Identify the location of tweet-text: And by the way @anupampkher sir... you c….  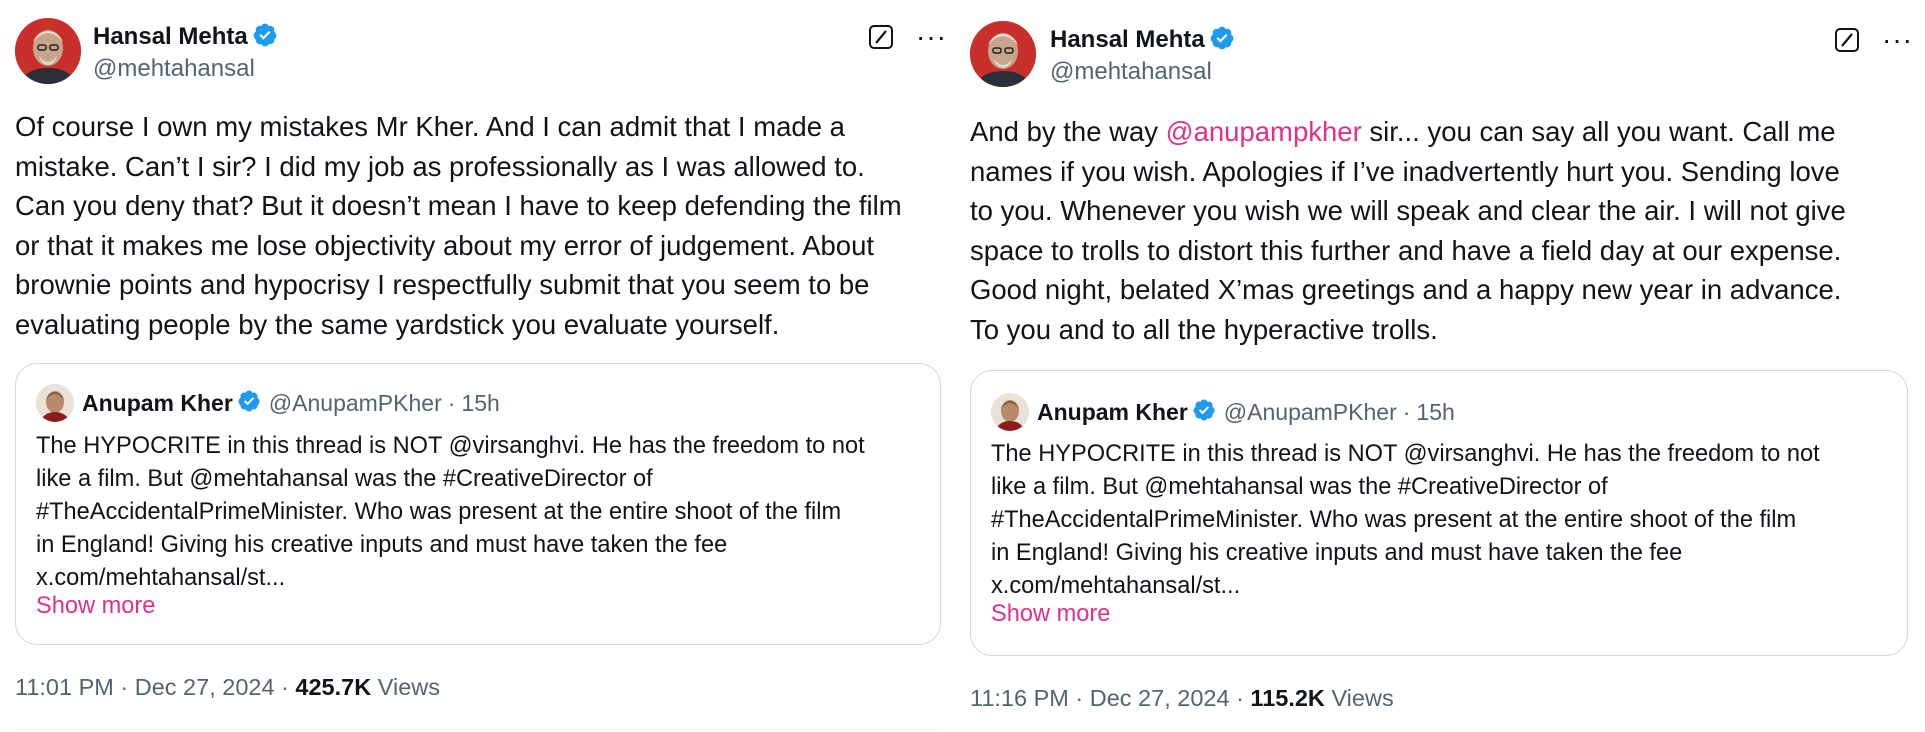
(1408, 230).